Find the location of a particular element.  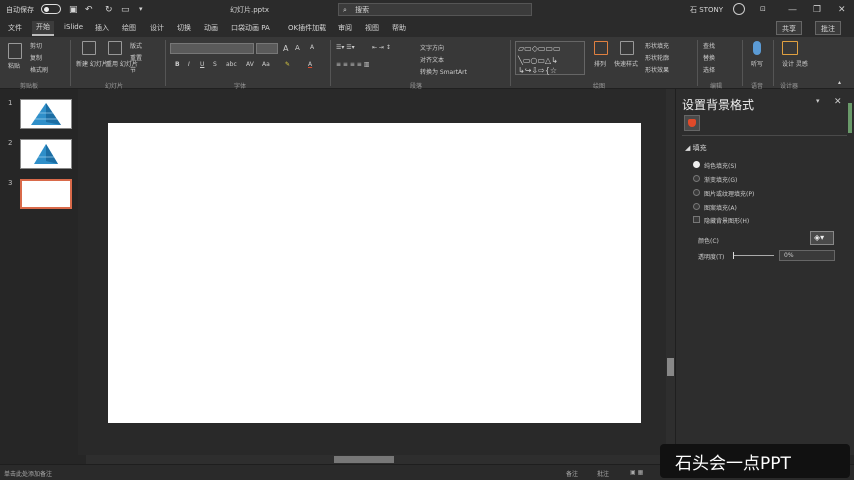

avatar is located at coordinates (739, 9).